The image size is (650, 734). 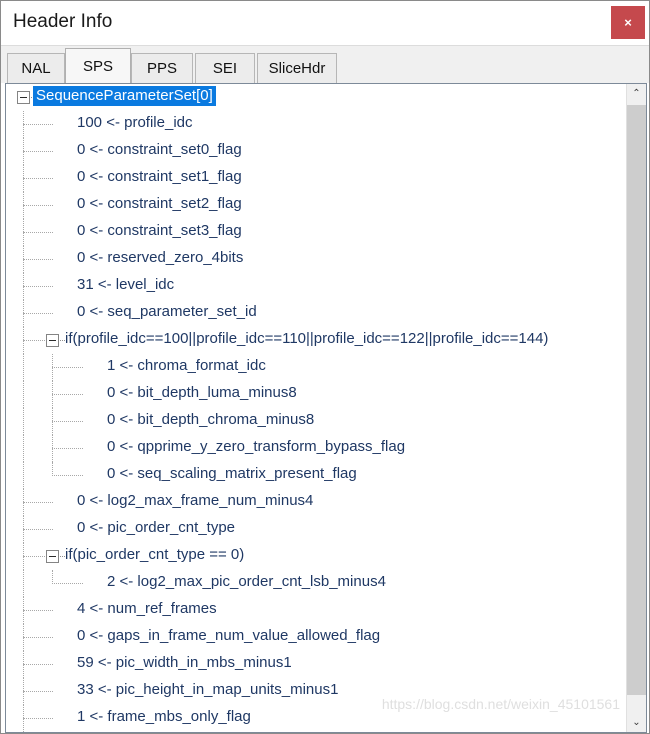 I want to click on tab-label: NAL, so click(x=36, y=68).